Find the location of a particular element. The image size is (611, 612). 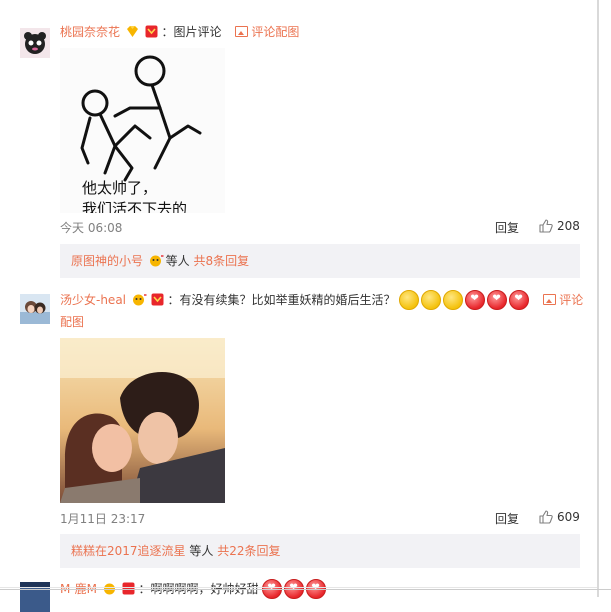

comment-time: 1月11日 23:17 is located at coordinates (103, 519).